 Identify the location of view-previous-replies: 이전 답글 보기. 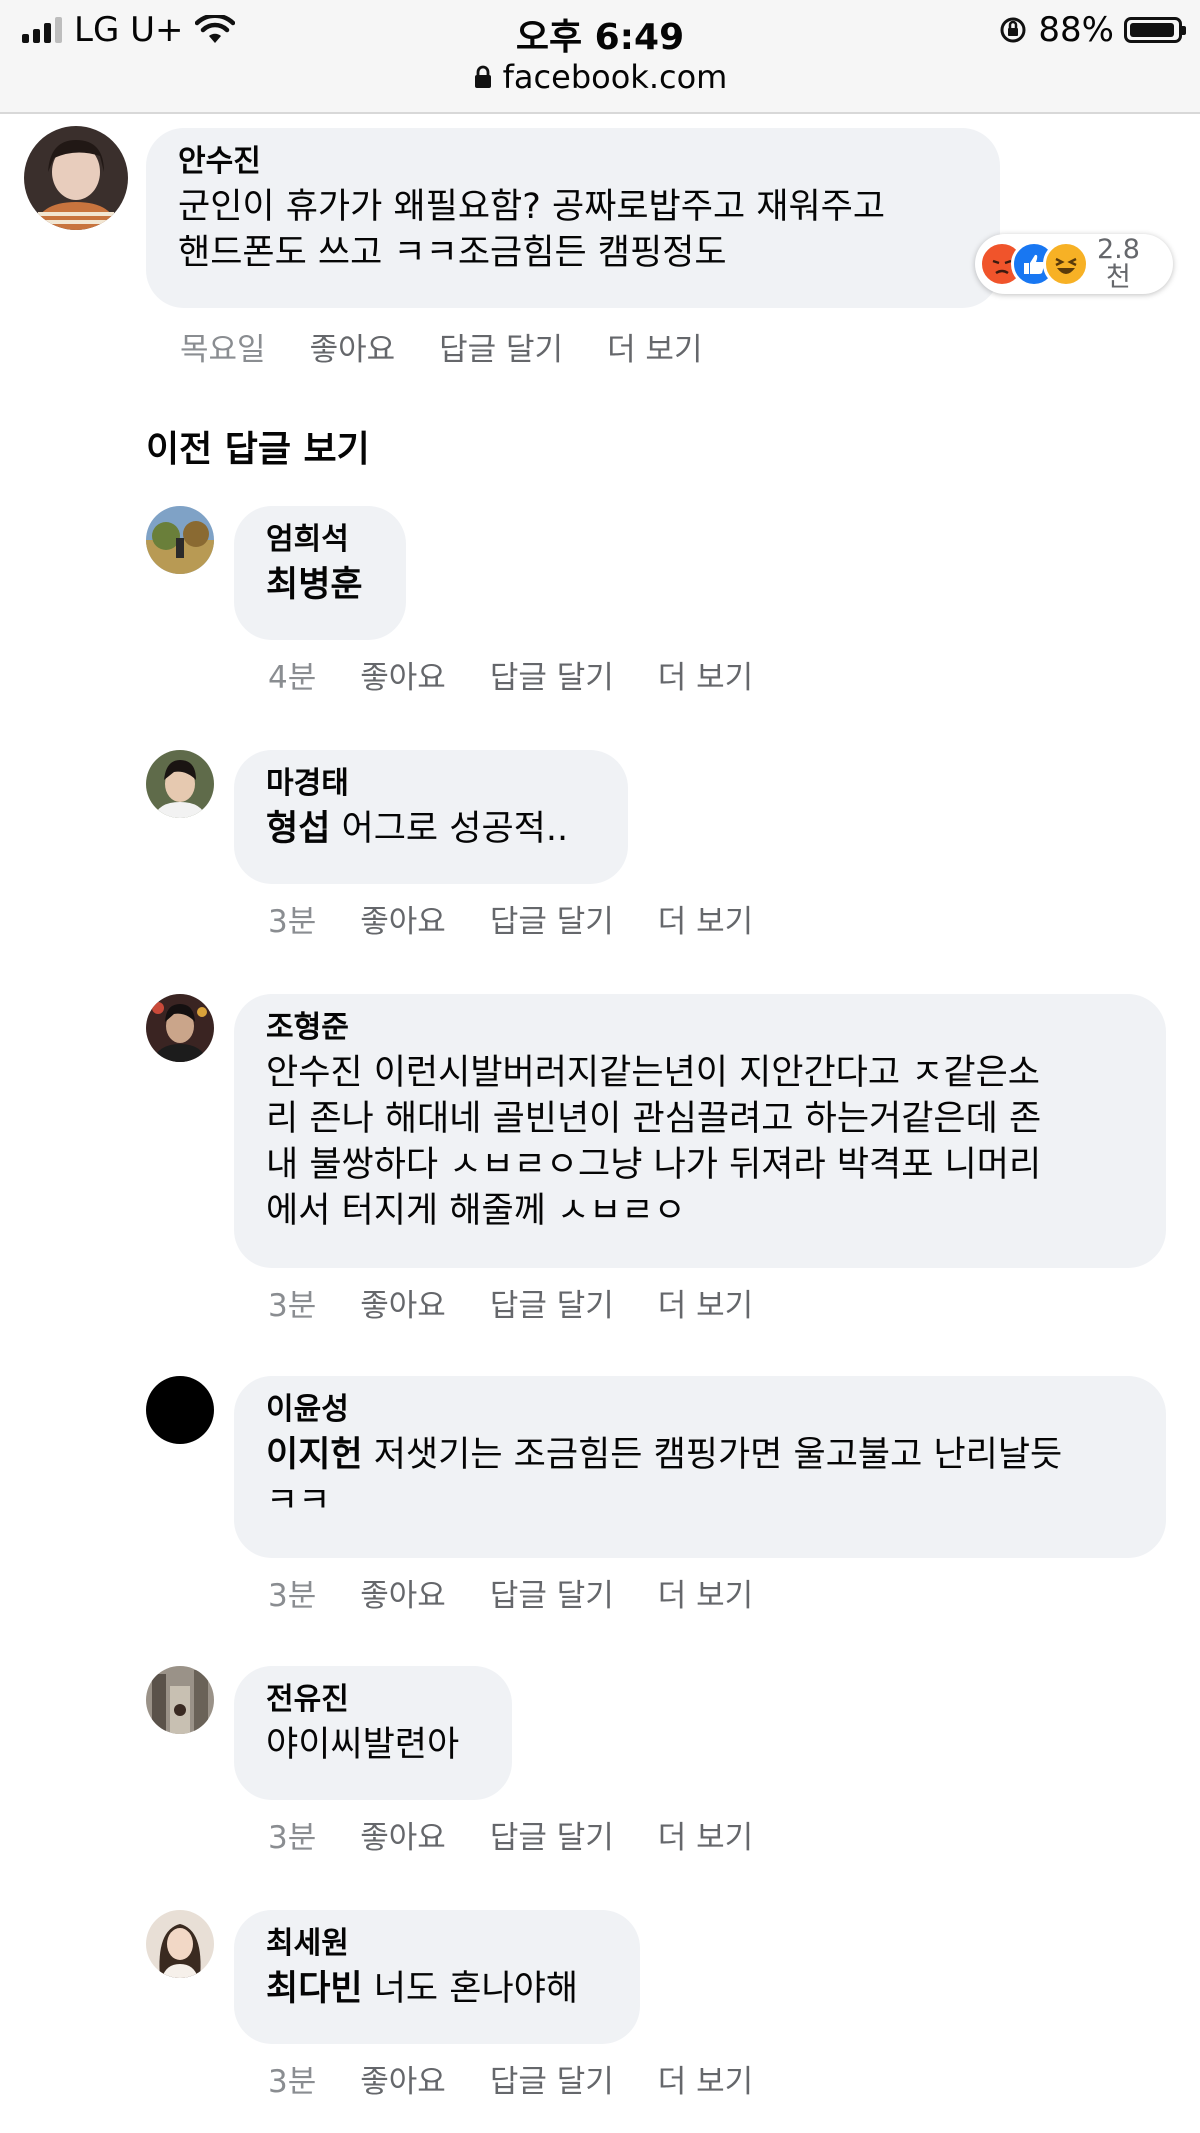
(258, 446).